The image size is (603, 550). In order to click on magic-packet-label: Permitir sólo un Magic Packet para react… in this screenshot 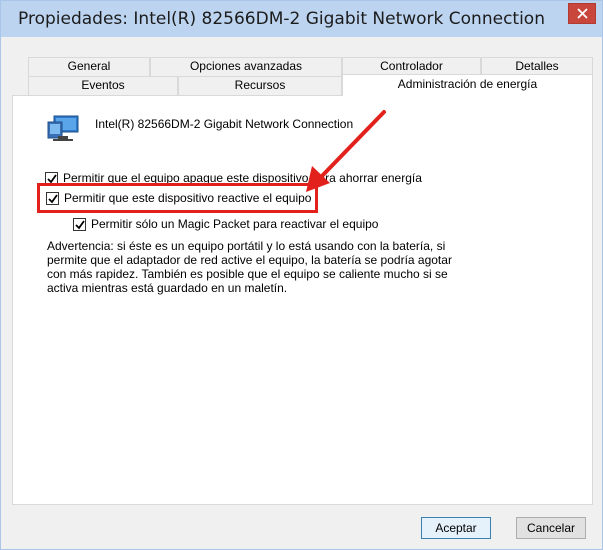, I will do `click(235, 224)`.